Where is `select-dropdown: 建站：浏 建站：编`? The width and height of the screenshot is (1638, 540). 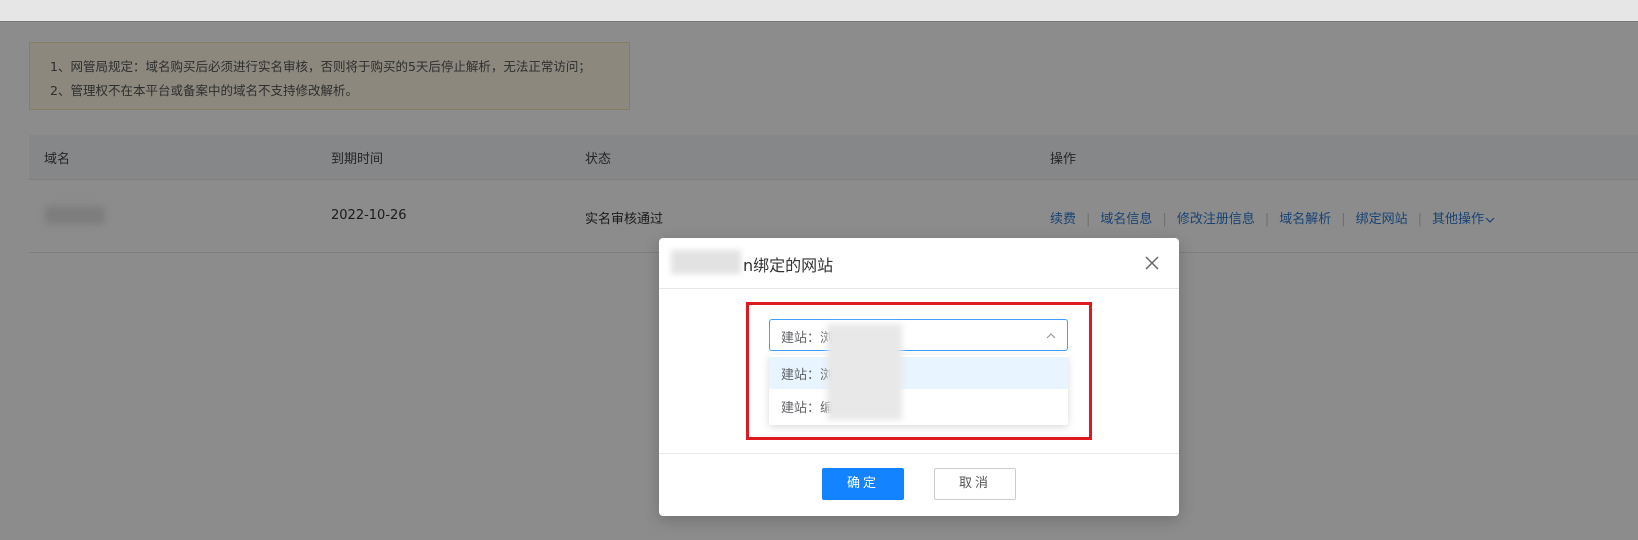
select-dropdown: 建站：浏 建站：编 is located at coordinates (918, 390).